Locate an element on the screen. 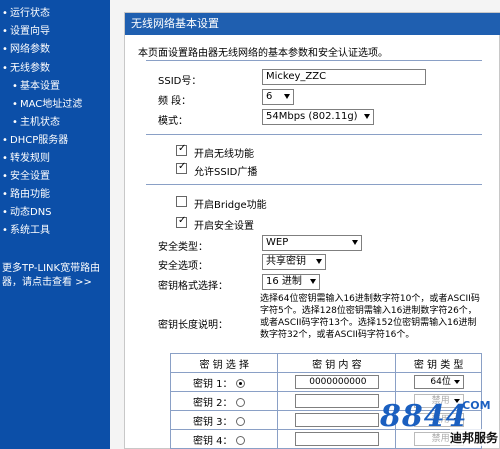 Image resolution: width=500 pixels, height=449 pixels. panel-title: 无线网络基本设置 is located at coordinates (312, 24).